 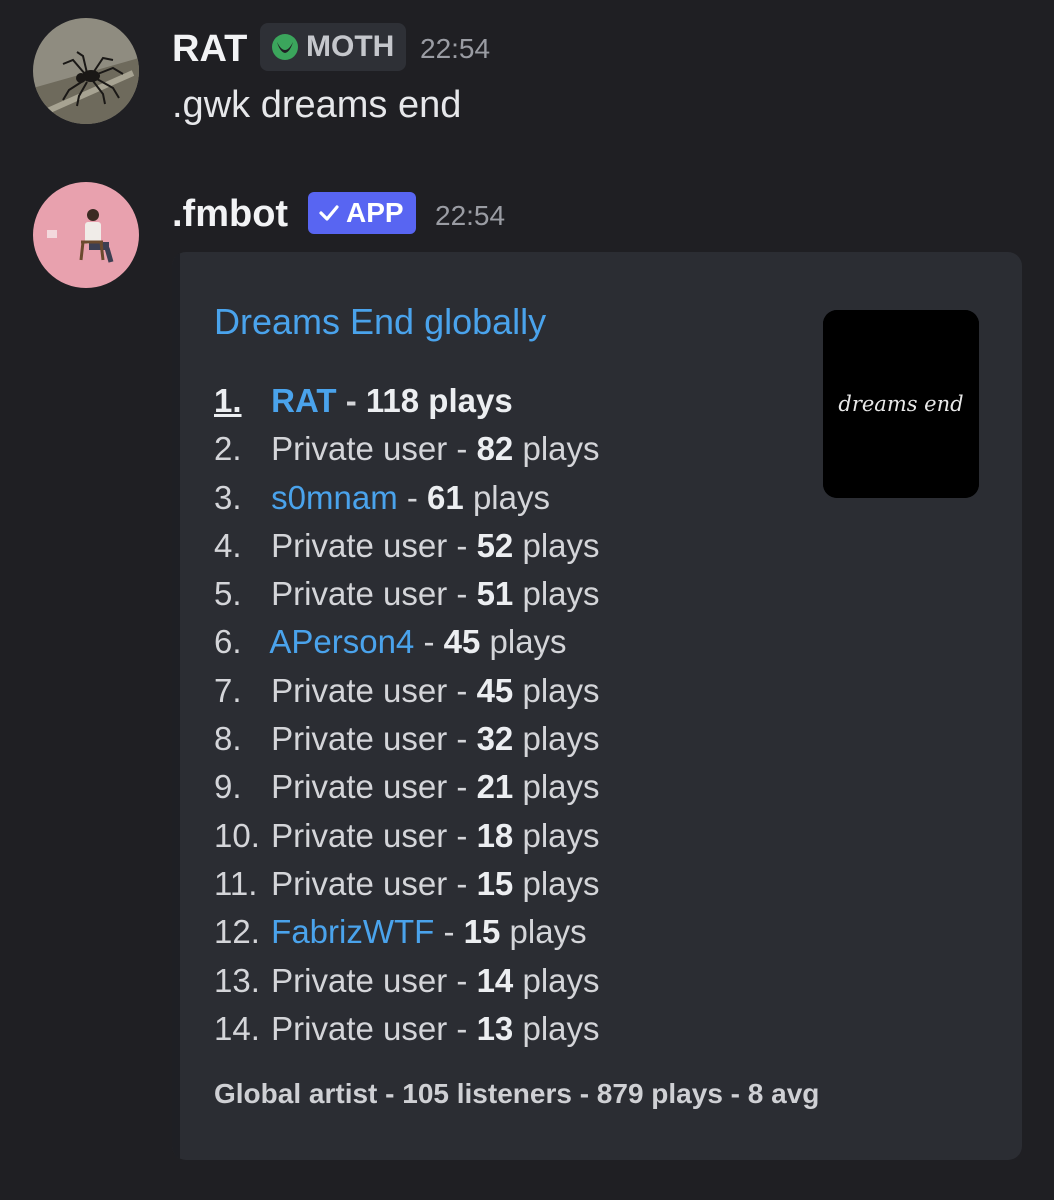 I want to click on leaderboard-row: 1. RAT - 118 plays, so click(x=407, y=404).